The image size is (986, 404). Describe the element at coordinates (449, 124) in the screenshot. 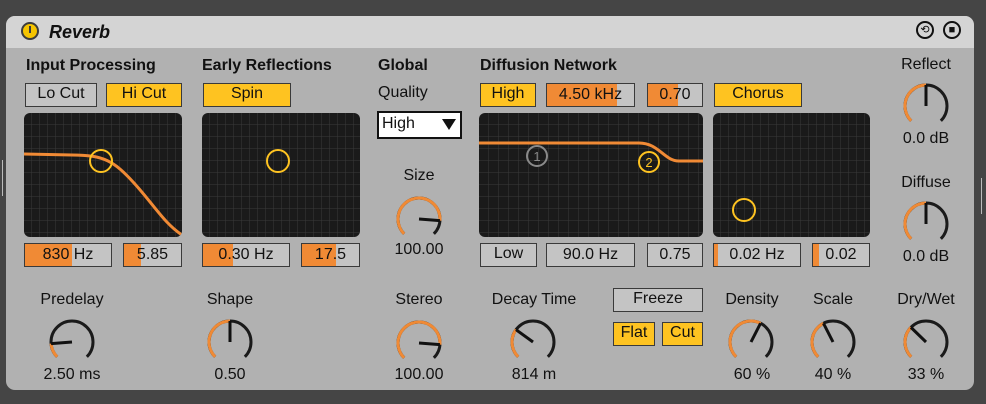

I see `dropdown-arrow-icon` at that location.